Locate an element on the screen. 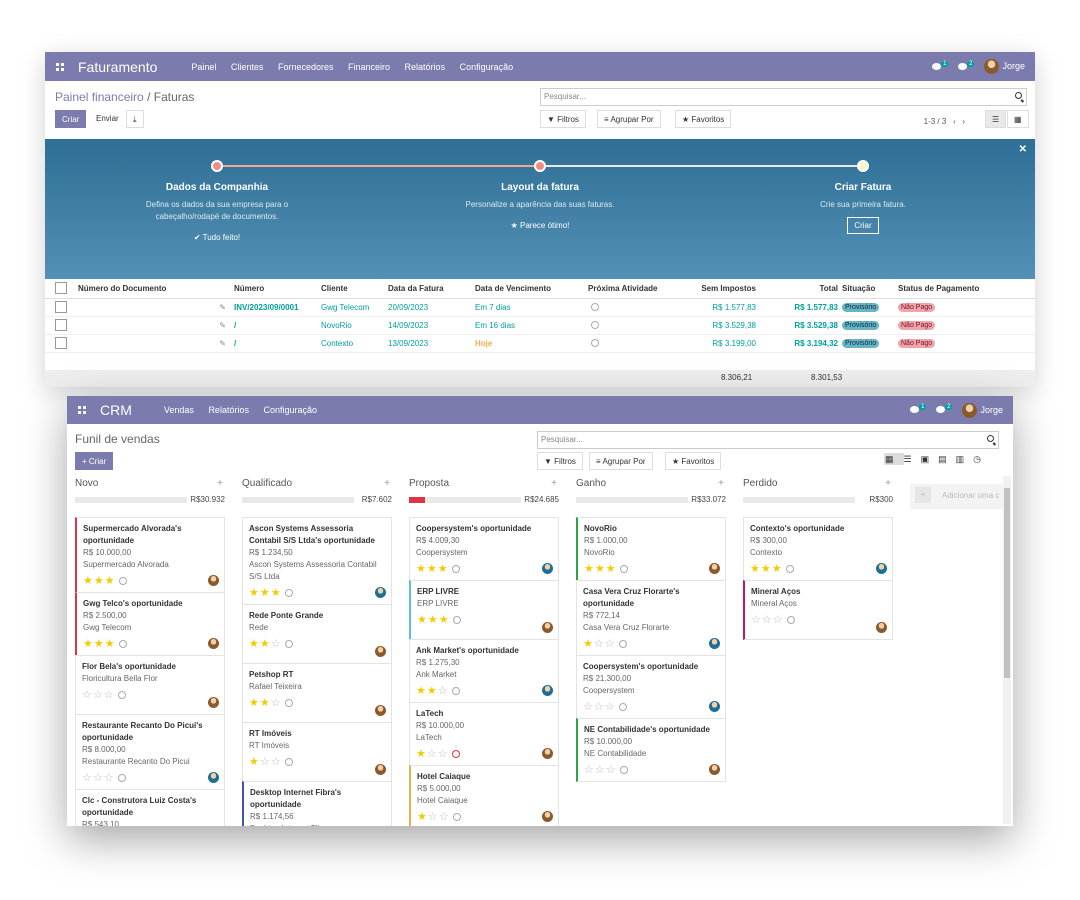  menu-vendas: Vendas is located at coordinates (179, 410).